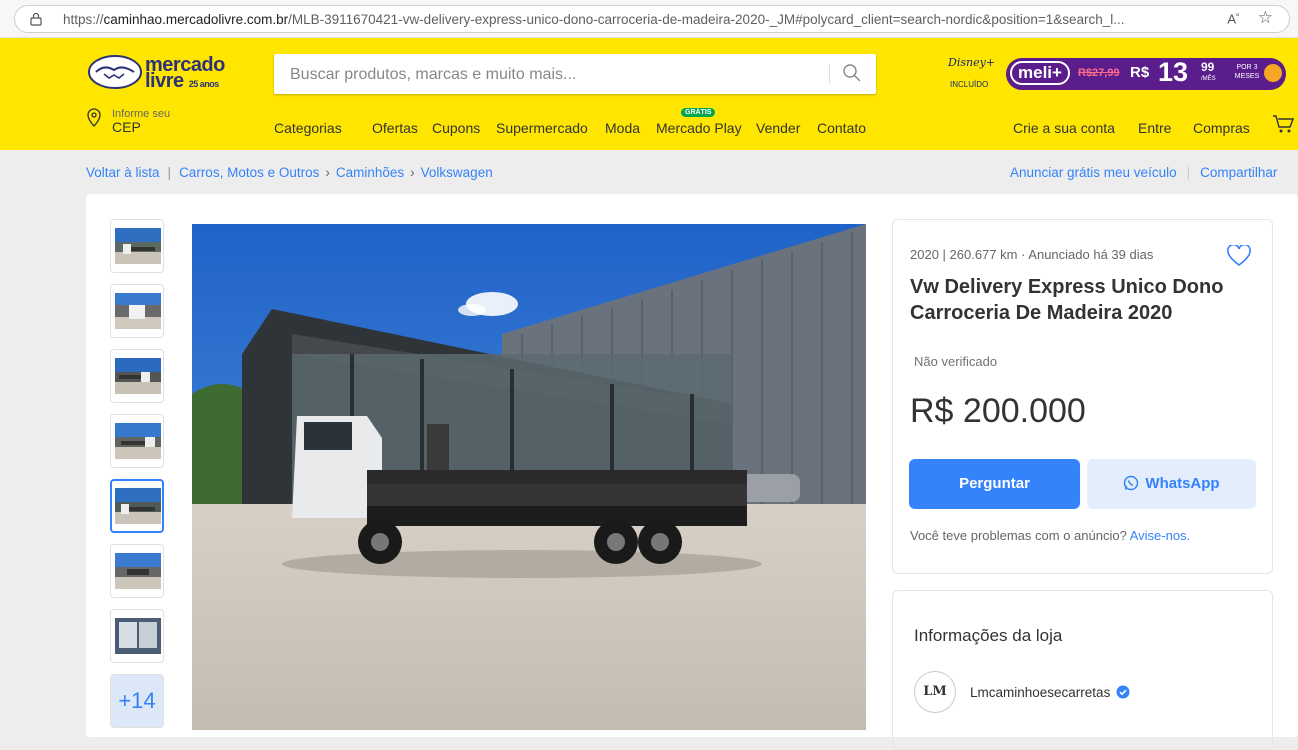 This screenshot has height=750, width=1298. What do you see at coordinates (1238, 172) in the screenshot?
I see `share-link: Compartilhar` at bounding box center [1238, 172].